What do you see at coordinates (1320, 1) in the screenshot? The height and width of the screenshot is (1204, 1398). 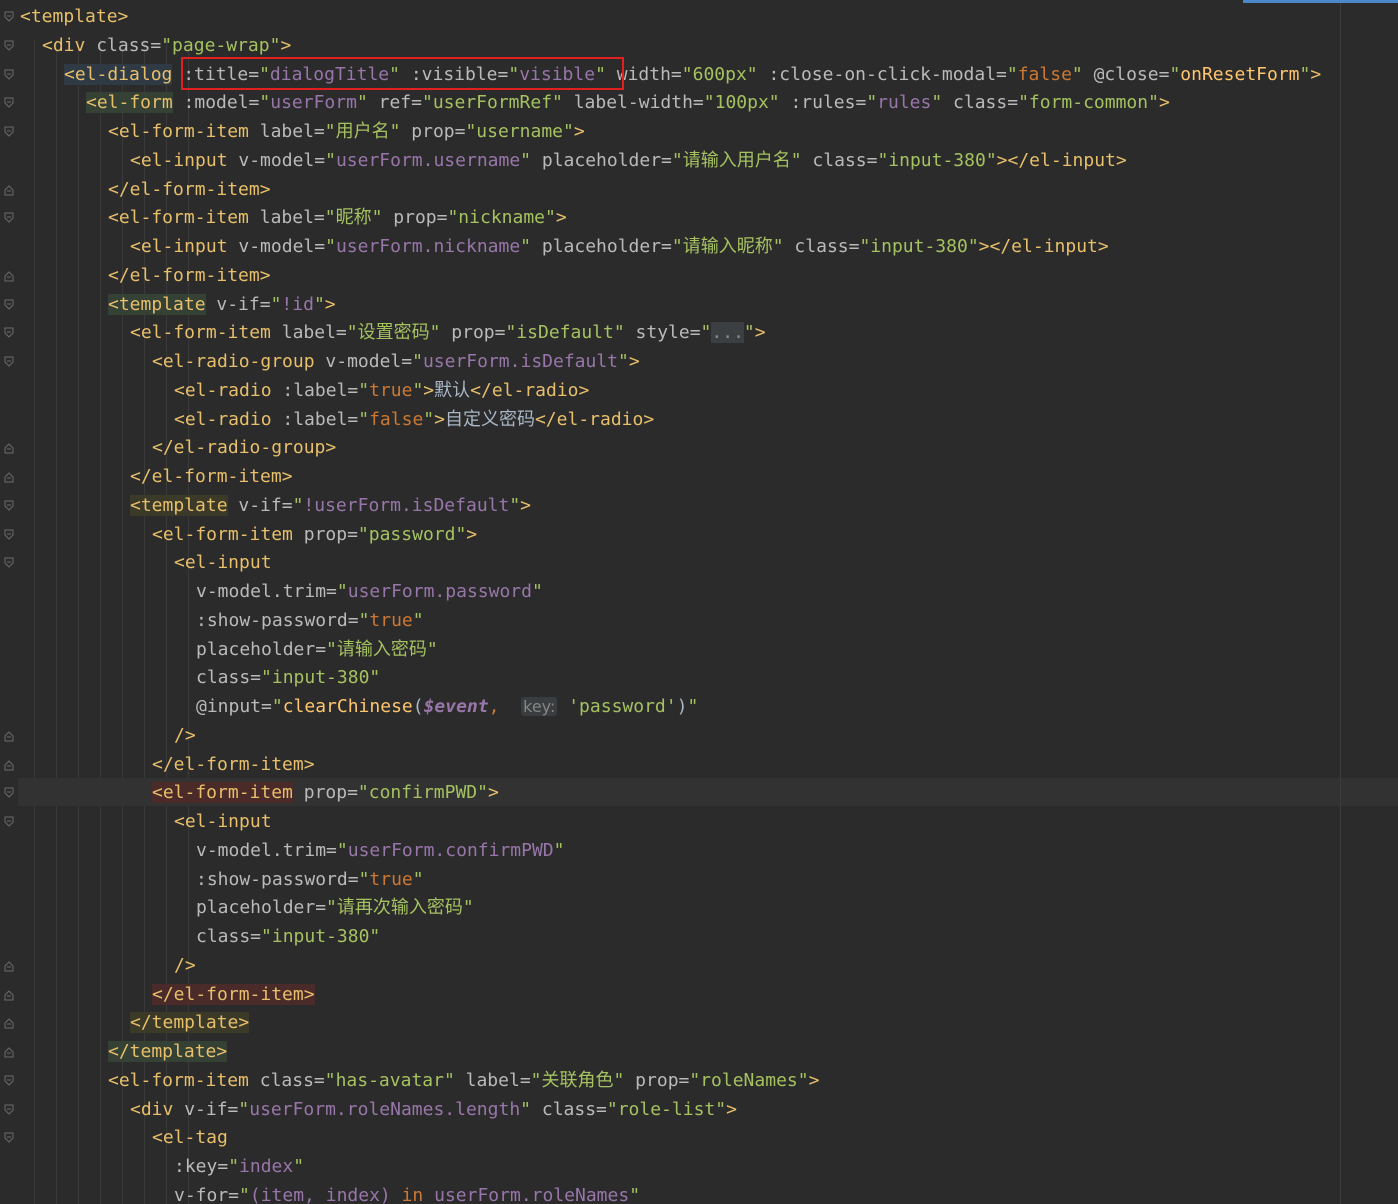 I see `horizontal-scroll-thumb` at bounding box center [1320, 1].